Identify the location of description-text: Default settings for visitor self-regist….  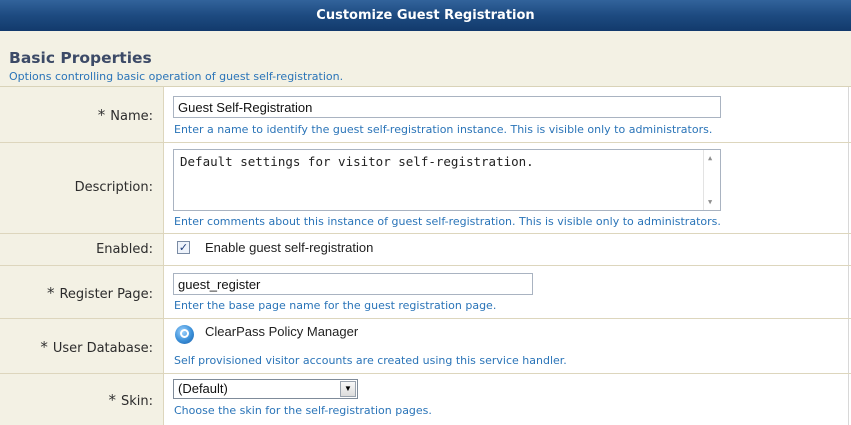
(357, 161).